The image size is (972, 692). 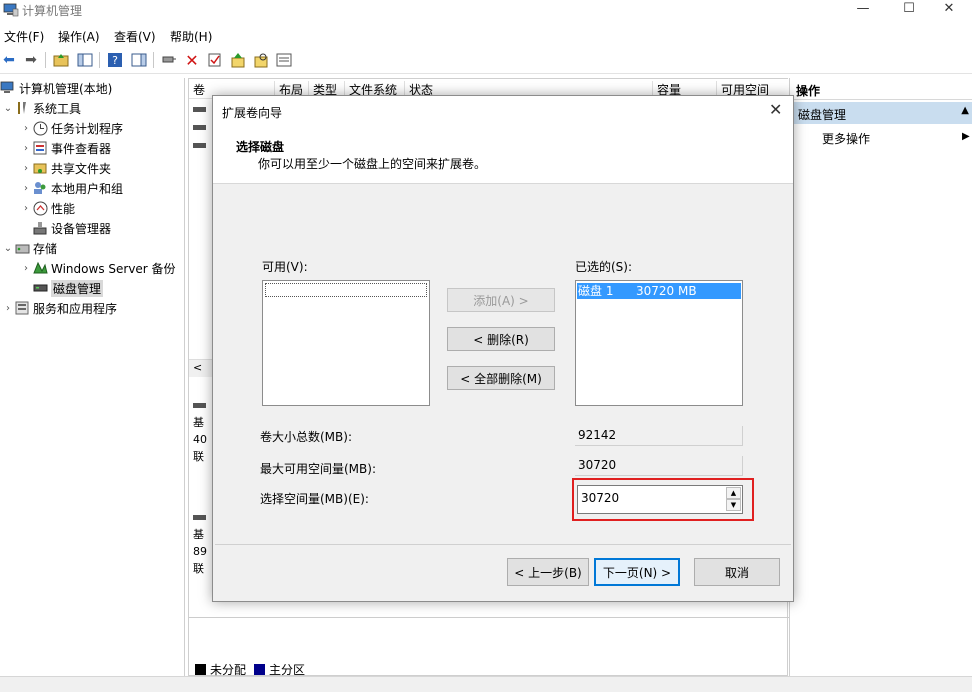 I want to click on dialog-subheading: 你可以用至少一个磁盘上的空间来扩展卷。, so click(x=372, y=164).